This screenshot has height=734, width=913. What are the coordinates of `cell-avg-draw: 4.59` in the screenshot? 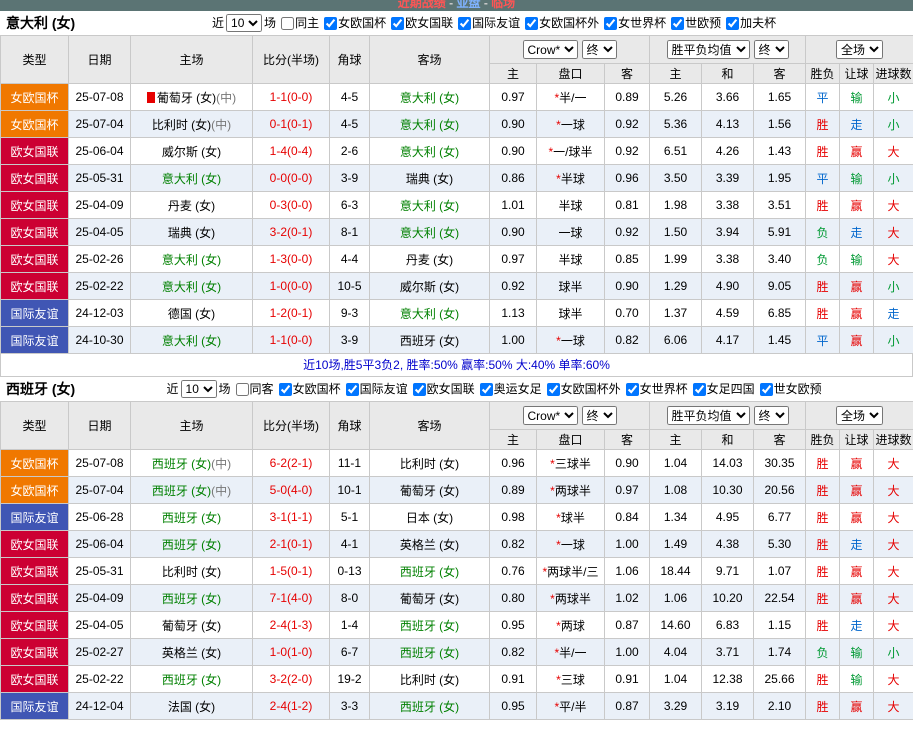 It's located at (727, 313).